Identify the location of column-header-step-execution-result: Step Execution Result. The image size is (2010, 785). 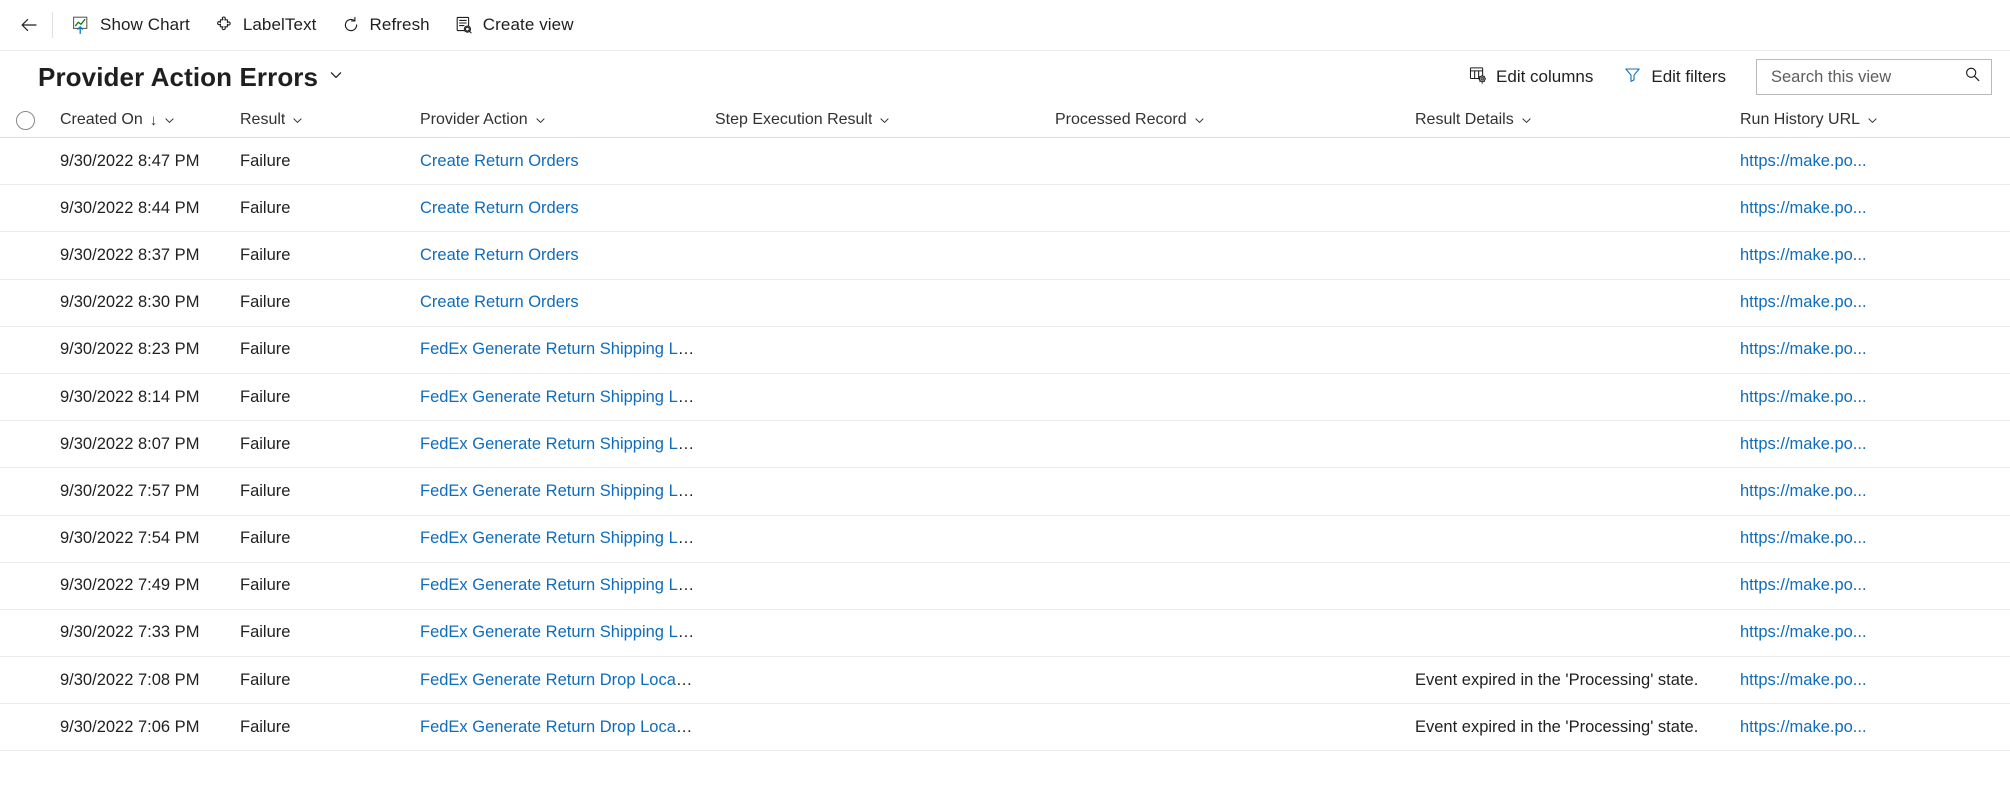
(875, 120).